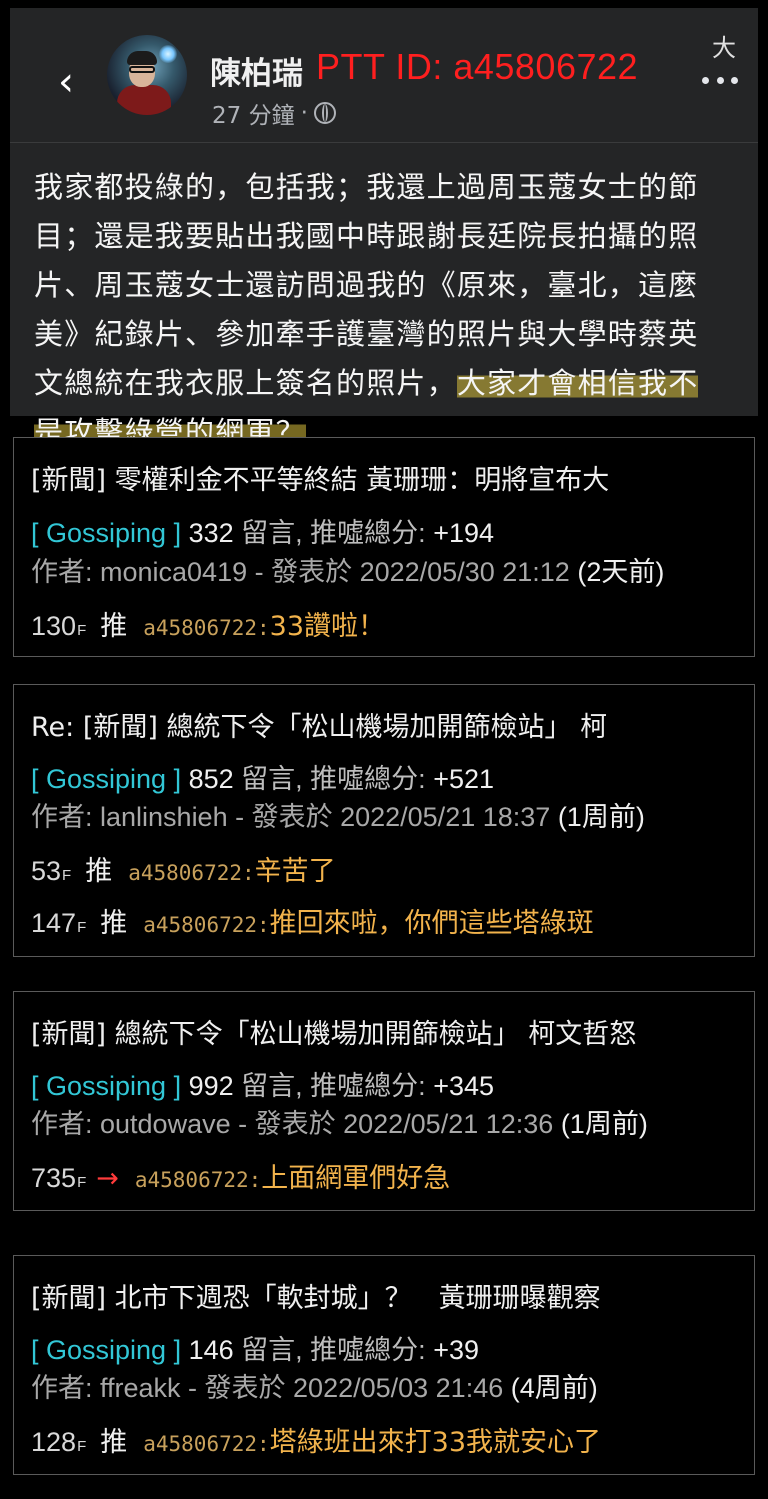 This screenshot has height=1499, width=768. I want to click on time-ago: (4周前), so click(554, 1388).